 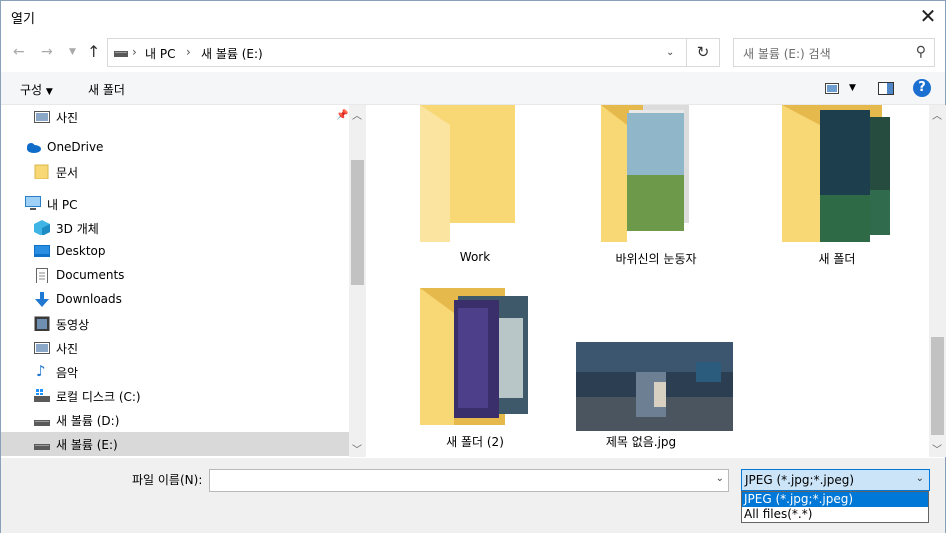 I want to click on 3d-objects-icon, so click(x=42, y=227).